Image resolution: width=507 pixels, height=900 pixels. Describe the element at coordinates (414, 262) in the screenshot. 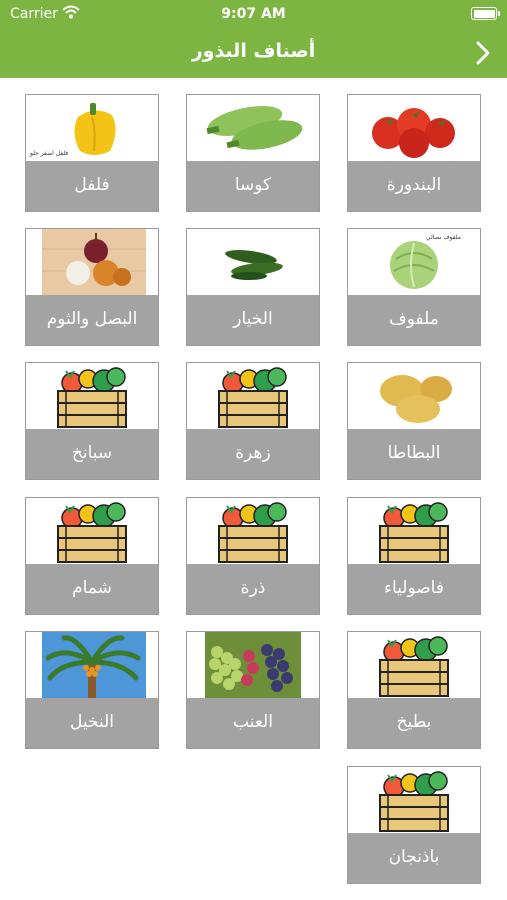

I see `cabbage-icon: ملفوف نصالي` at that location.